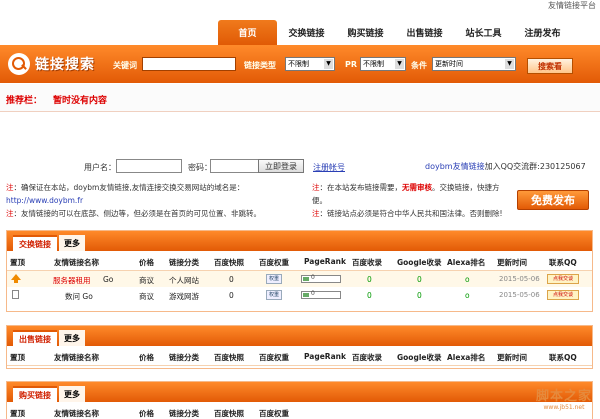 The height and width of the screenshot is (419, 600). Describe the element at coordinates (35, 338) in the screenshot. I see `tab-sell: 出售链接` at that location.